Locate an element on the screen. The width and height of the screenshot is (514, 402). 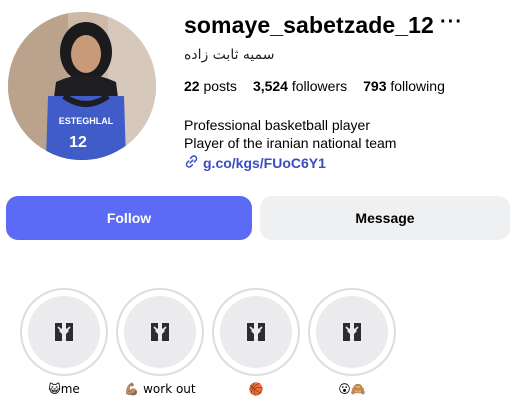
link-text: g.co/kgs/FUoC6Y1 is located at coordinates (264, 163).